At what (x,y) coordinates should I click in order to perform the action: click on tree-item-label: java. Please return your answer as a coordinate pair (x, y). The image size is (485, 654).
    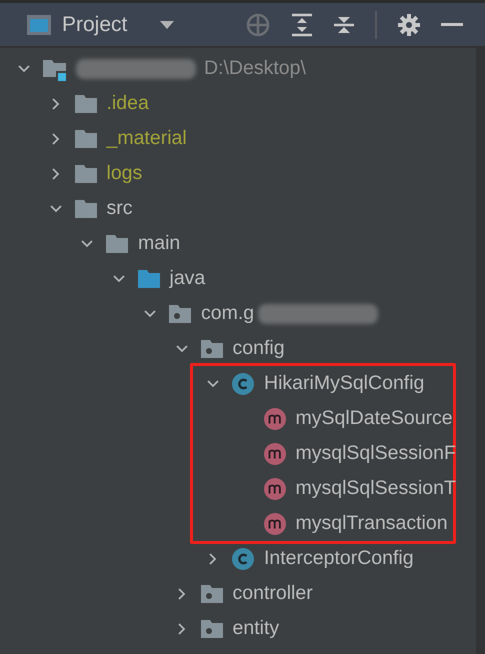
    Looking at the image, I should click on (188, 278).